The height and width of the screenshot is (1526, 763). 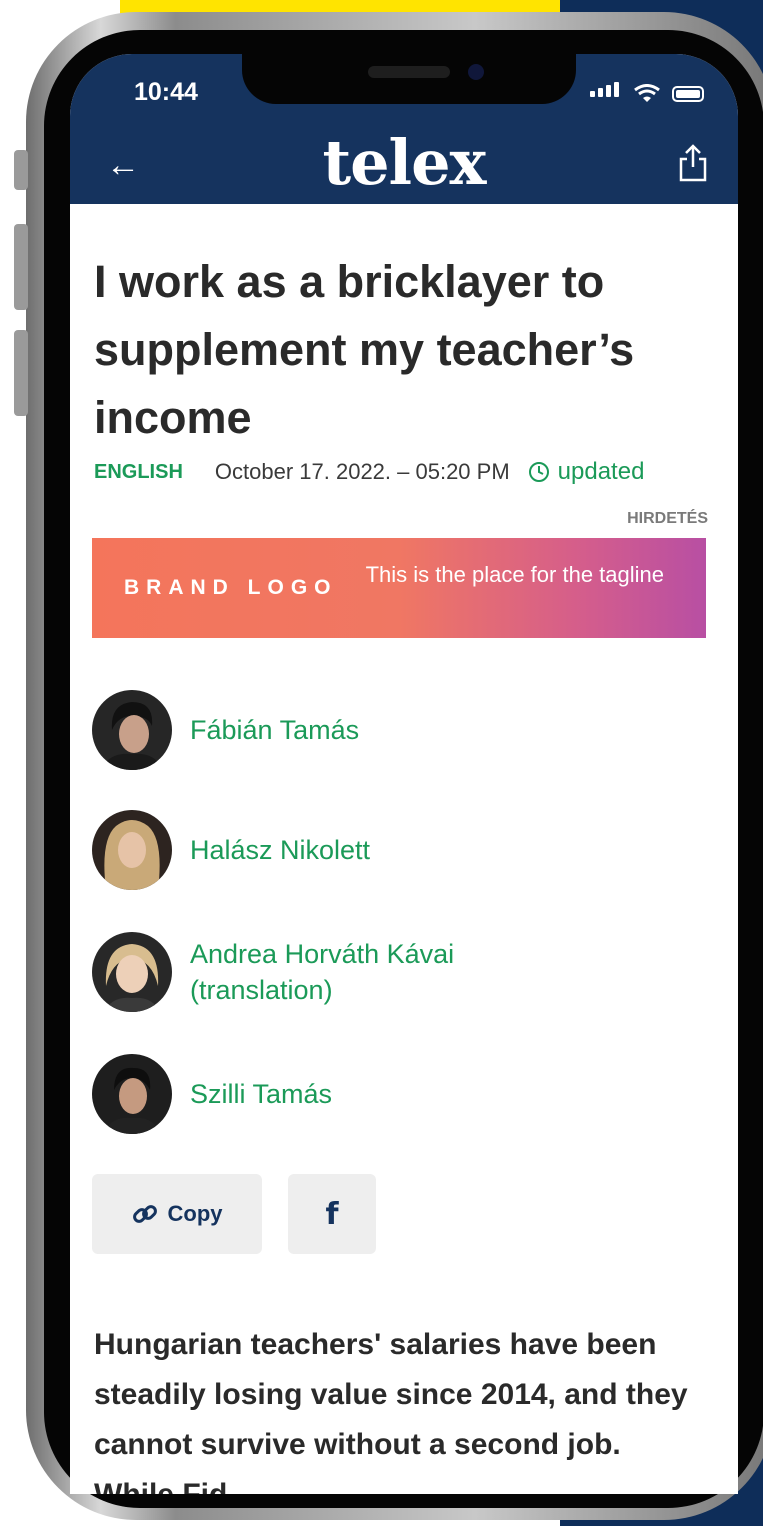 I want to click on telex-logo: telex, so click(x=404, y=162).